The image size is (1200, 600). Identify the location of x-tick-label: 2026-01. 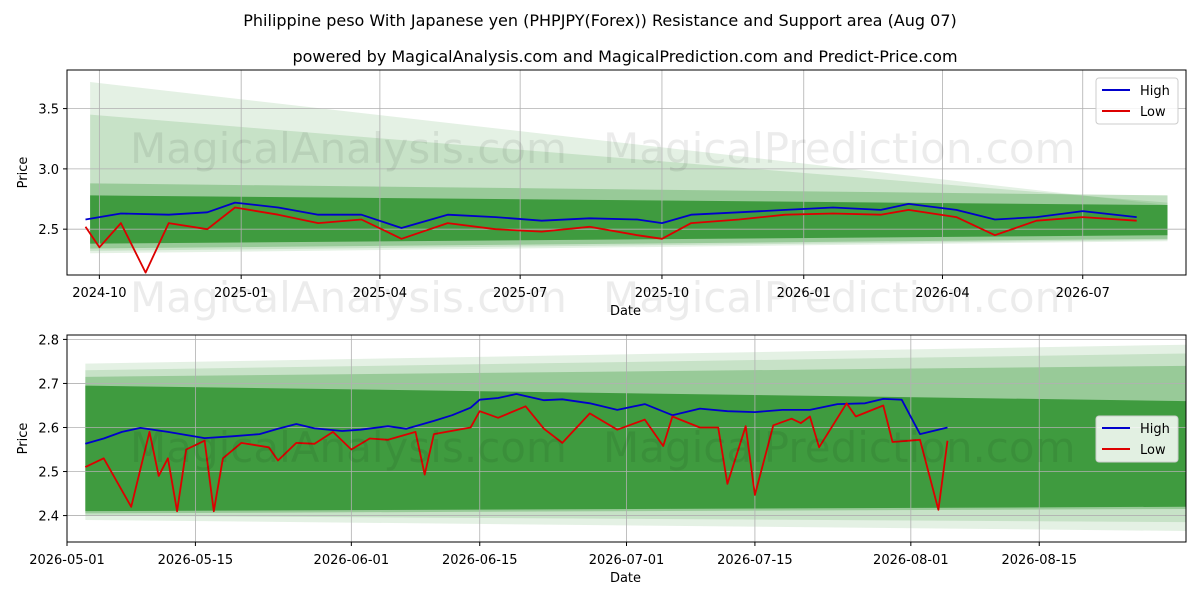
(804, 293).